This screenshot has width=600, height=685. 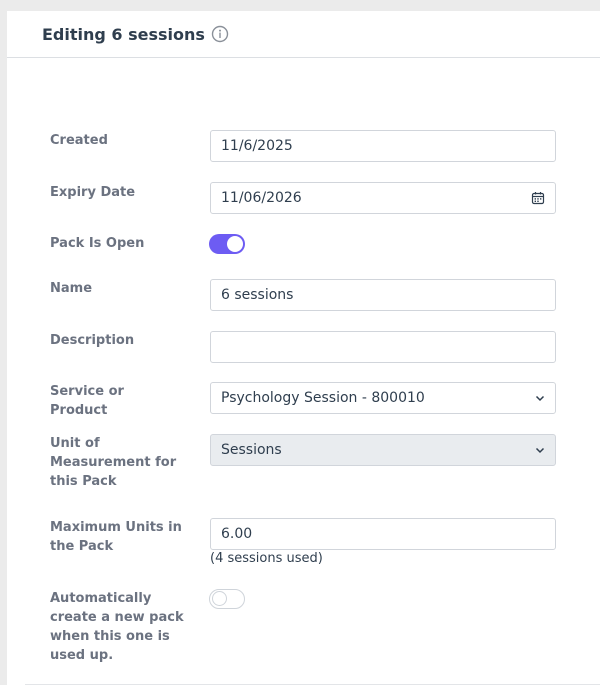 What do you see at coordinates (79, 140) in the screenshot?
I see `created-label: Created` at bounding box center [79, 140].